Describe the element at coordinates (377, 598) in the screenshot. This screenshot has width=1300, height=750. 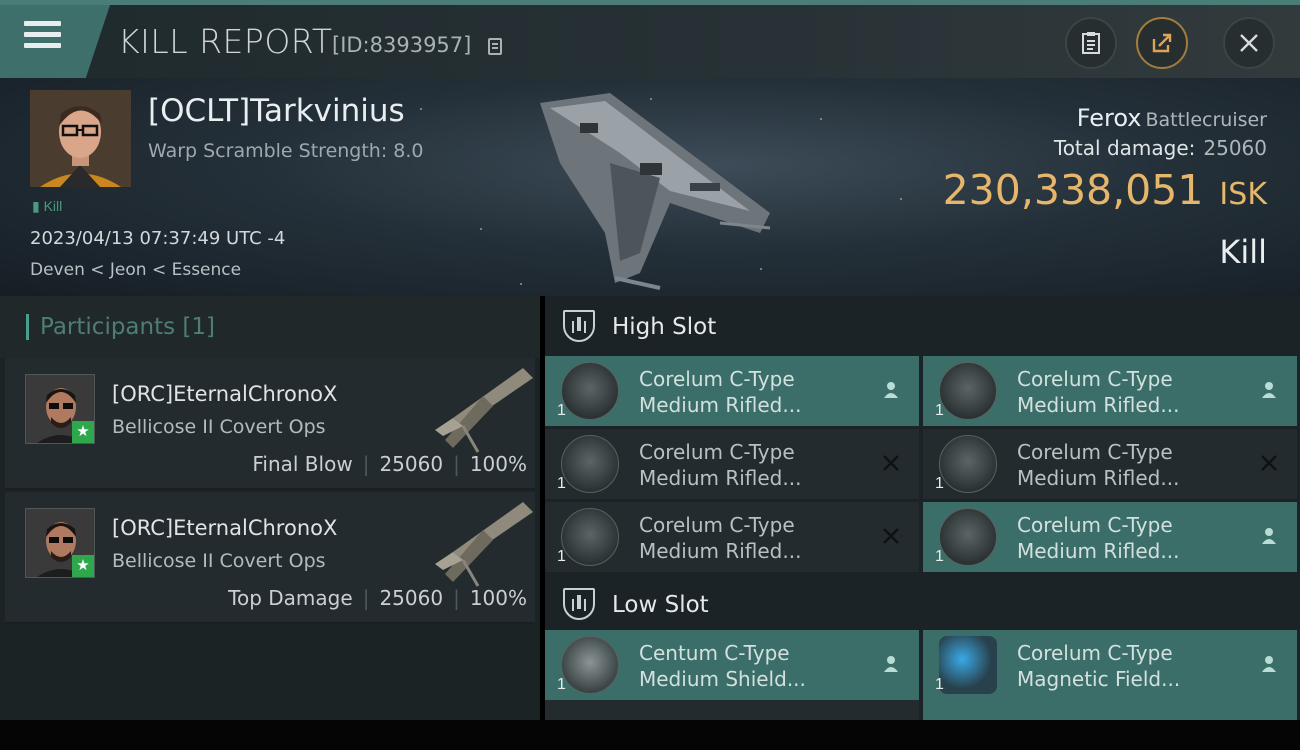
I see `participant-stats: Top Damage | 25060 | 100%` at that location.